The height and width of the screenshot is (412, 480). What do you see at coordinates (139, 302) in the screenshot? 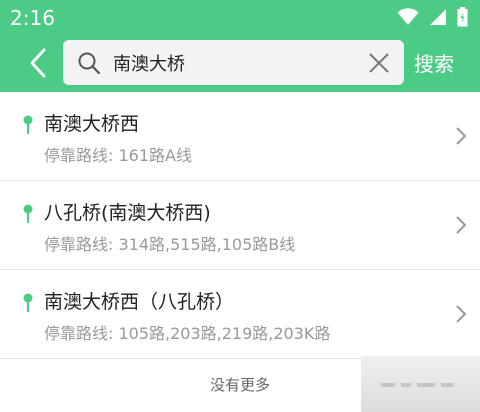
I see `stop-name: 南澳大桥西（八孔桥）` at bounding box center [139, 302].